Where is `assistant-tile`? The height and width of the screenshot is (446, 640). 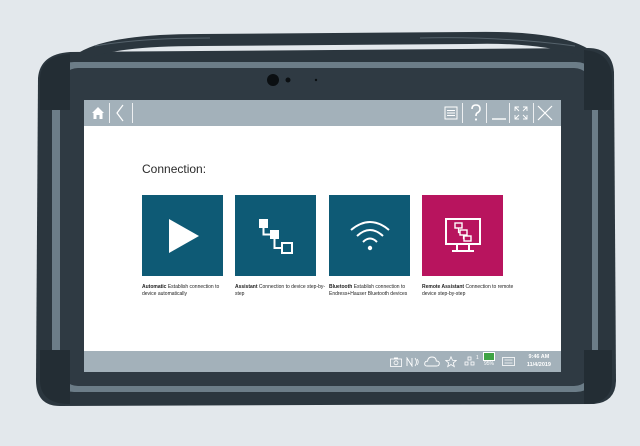 assistant-tile is located at coordinates (275, 235).